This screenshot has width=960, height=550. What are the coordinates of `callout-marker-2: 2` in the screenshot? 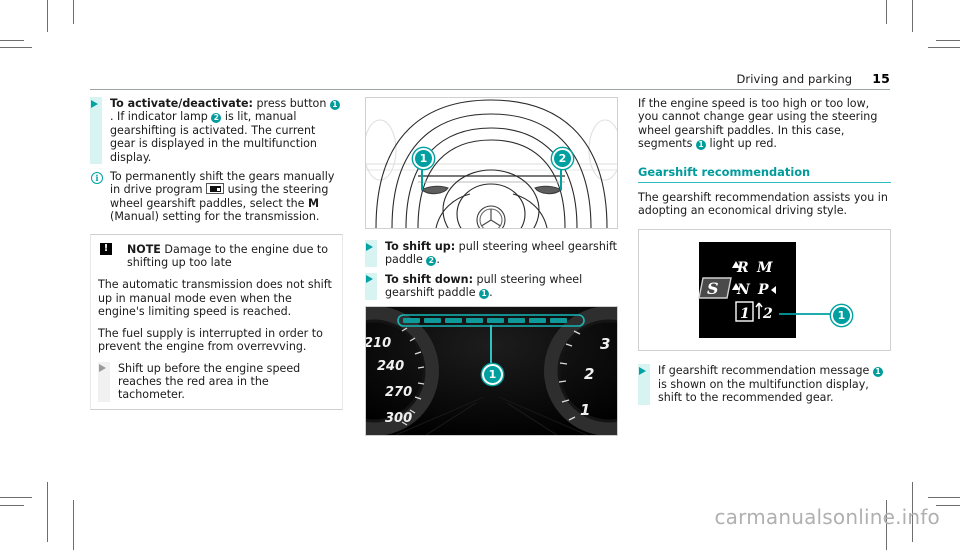 It's located at (562, 158).